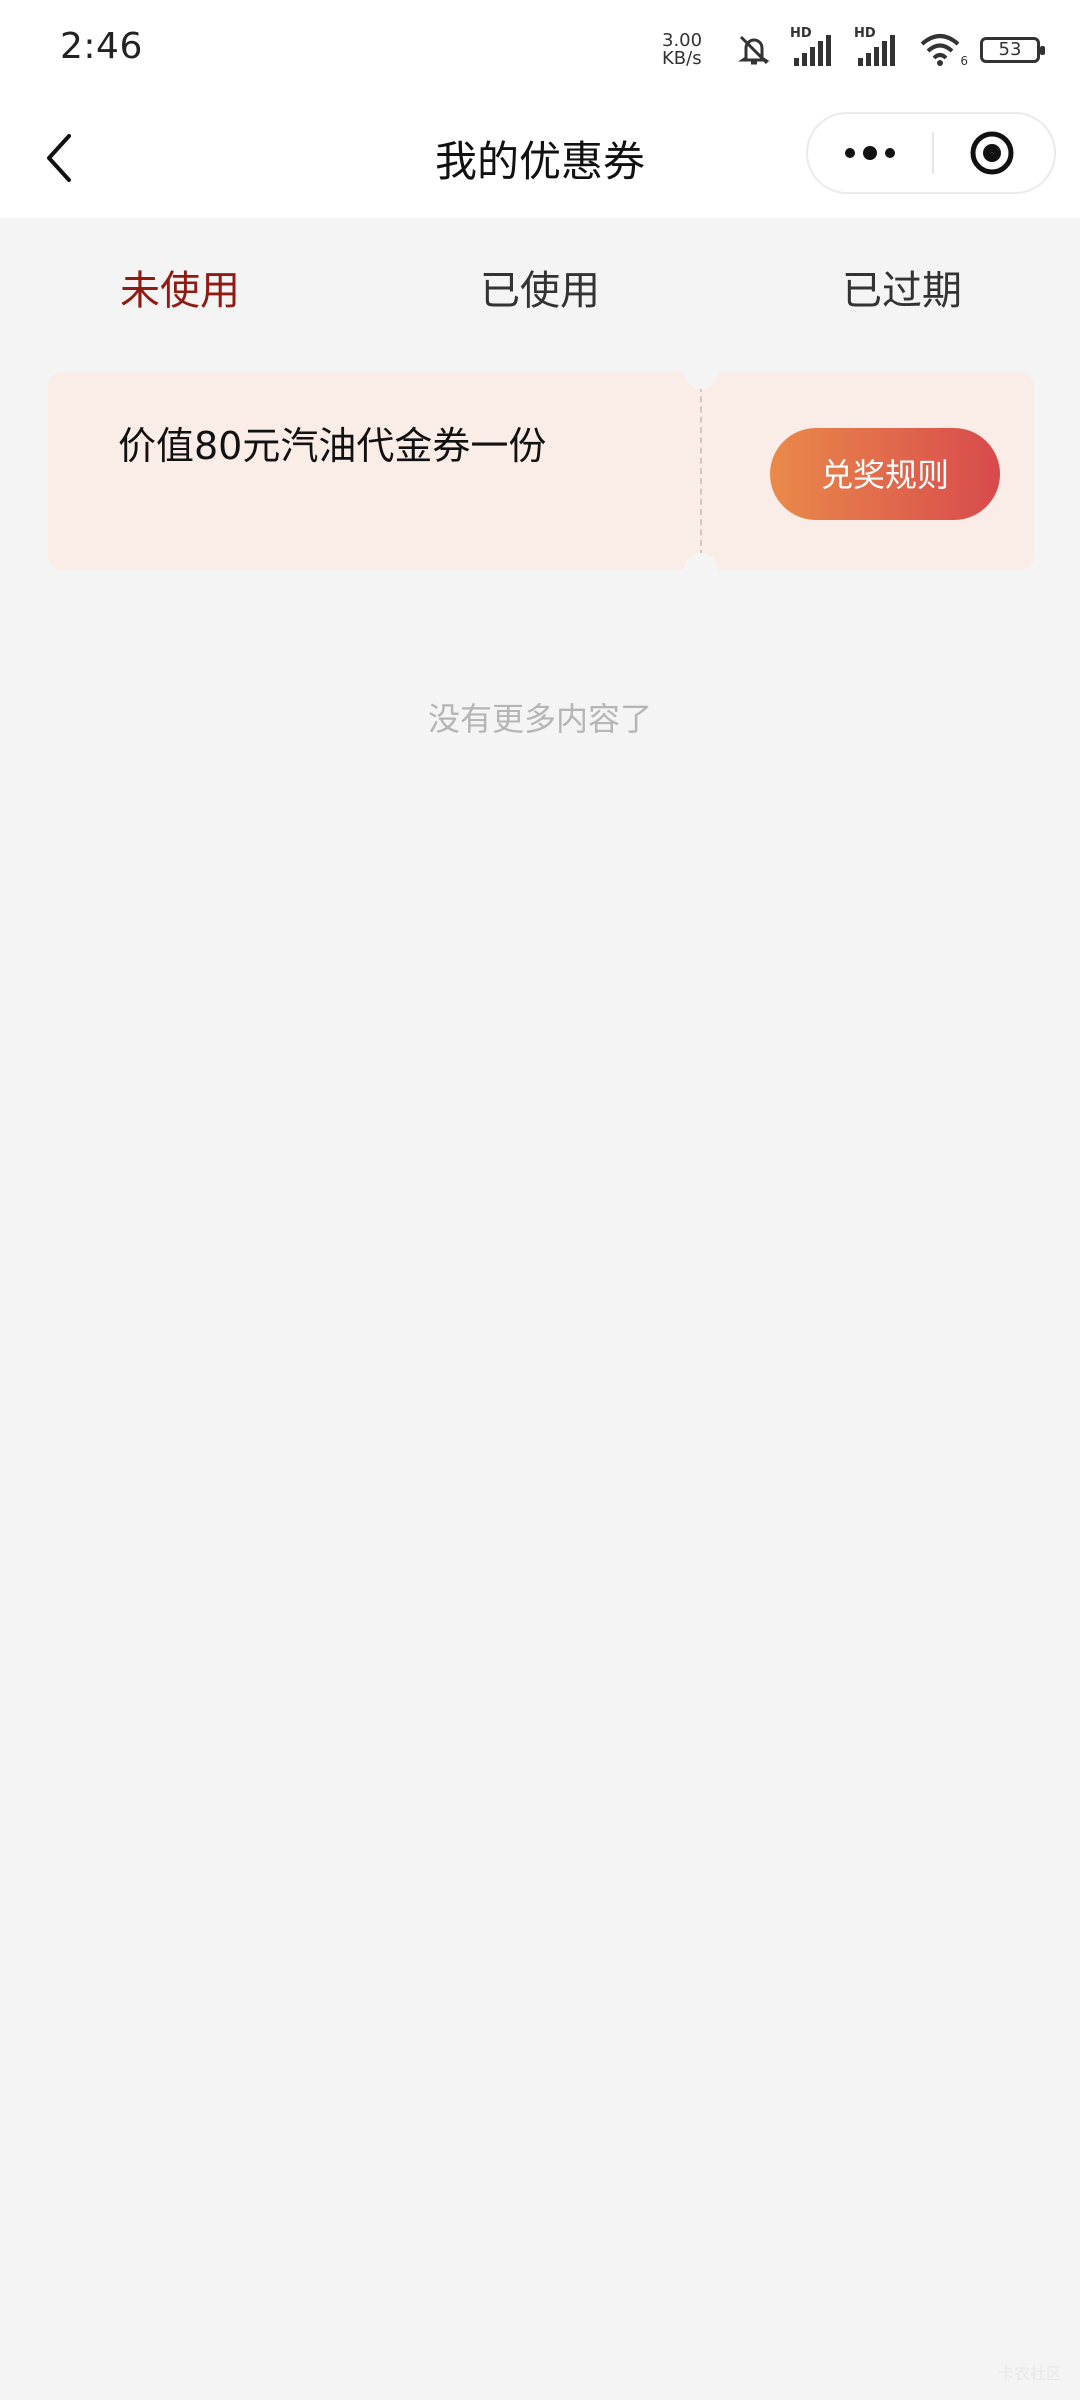 Image resolution: width=1080 pixels, height=2400 pixels. Describe the element at coordinates (754, 50) in the screenshot. I see `bell-muted-icon` at that location.